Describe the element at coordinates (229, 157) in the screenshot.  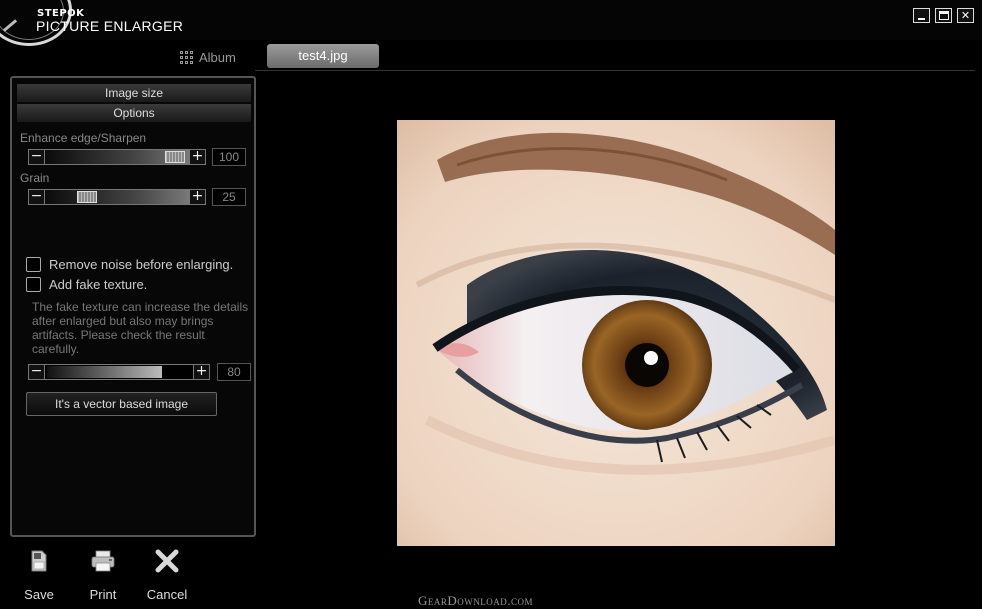
I see `sharpen-value: 100` at that location.